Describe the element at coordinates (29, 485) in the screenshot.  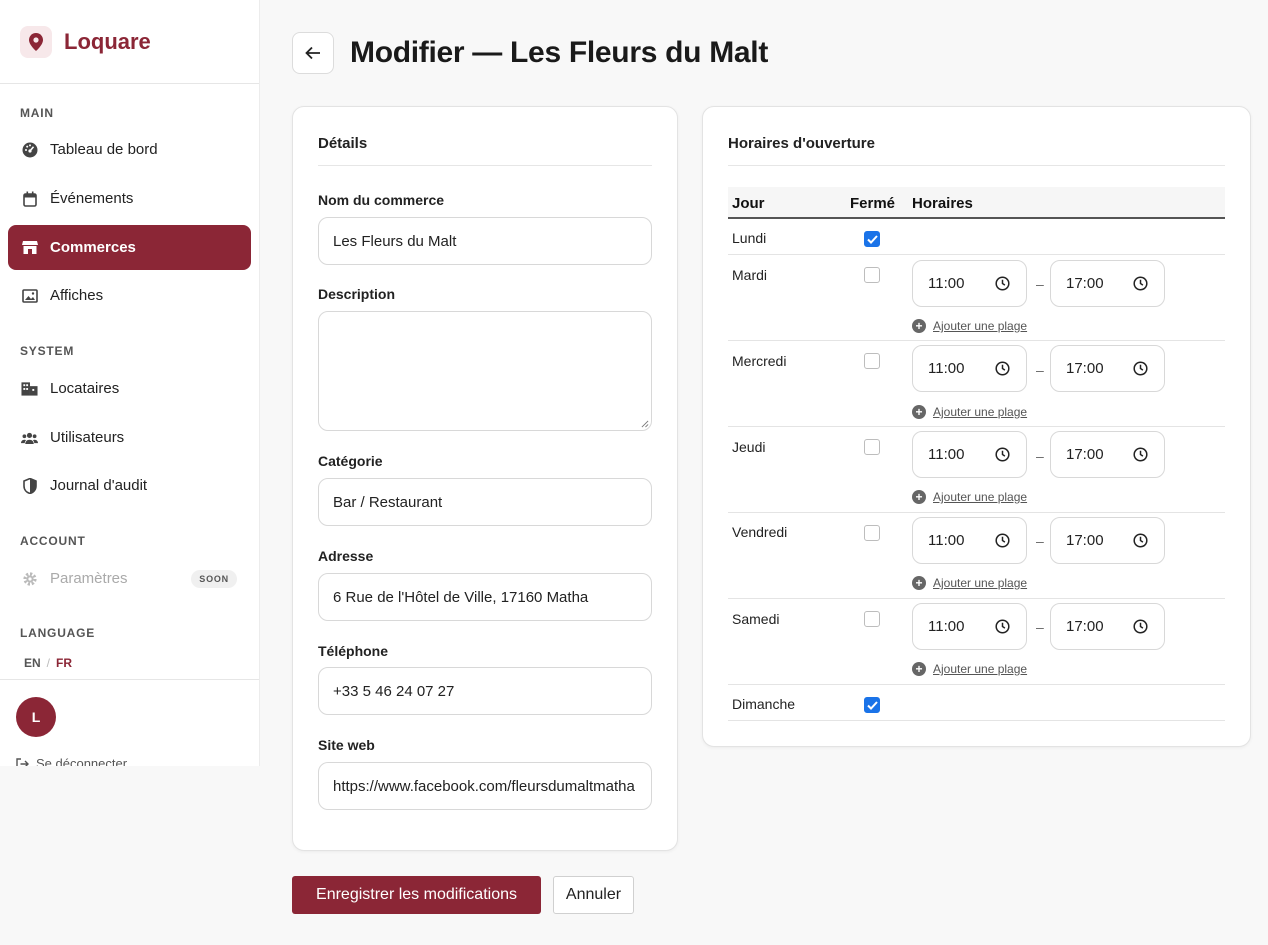
I see `shield-icon` at that location.